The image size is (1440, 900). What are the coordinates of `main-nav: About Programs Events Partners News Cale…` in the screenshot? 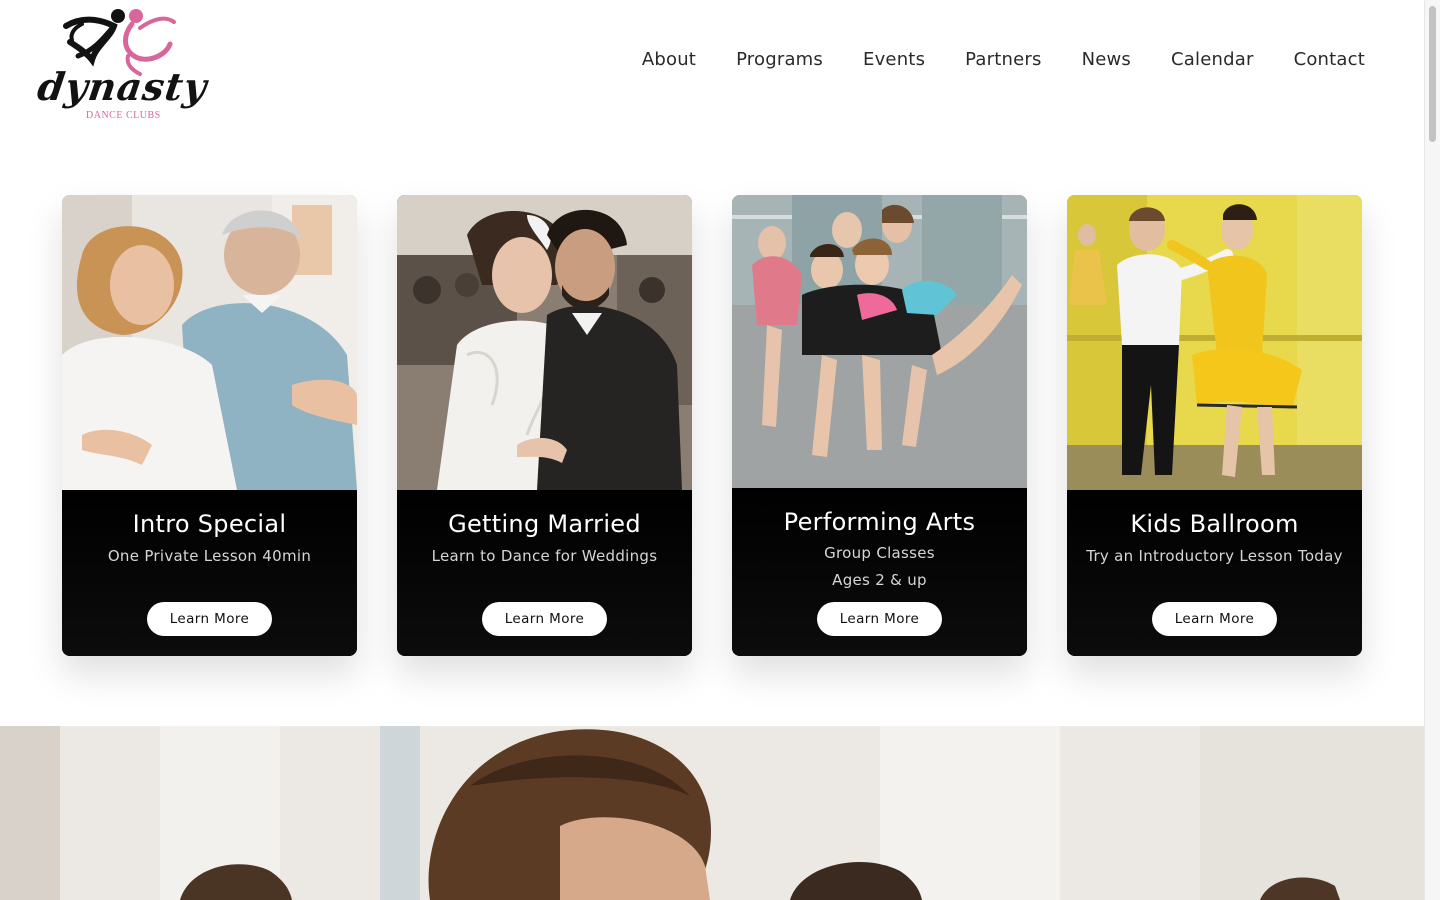 It's located at (1003, 59).